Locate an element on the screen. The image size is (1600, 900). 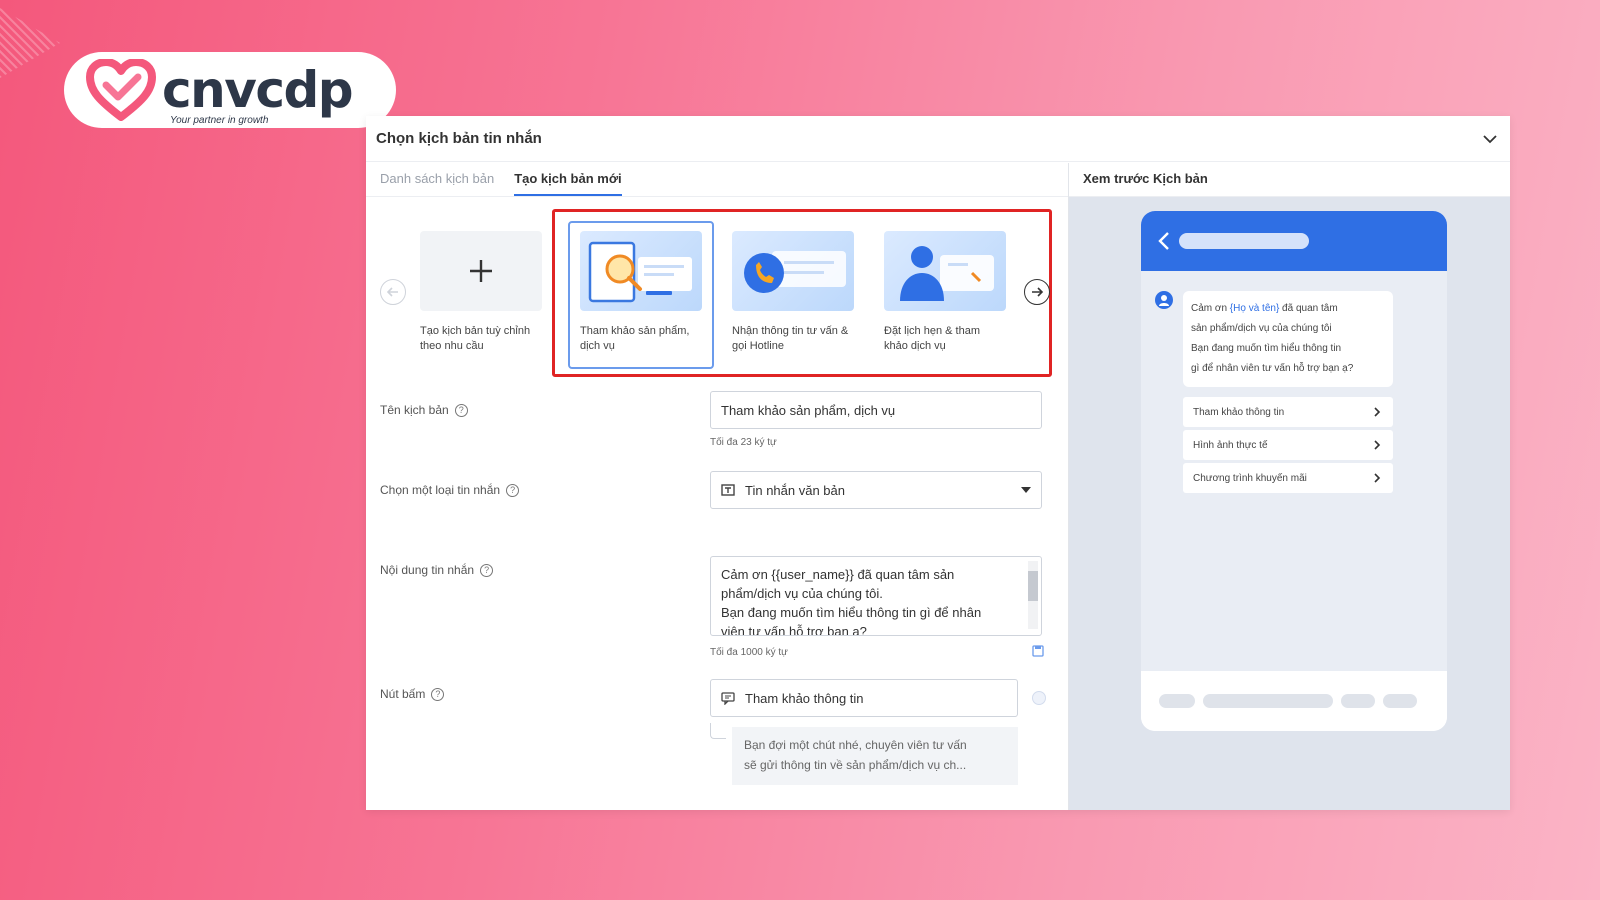
template-card-label: Đặt lịch hẹn & tham khảo dịch vụ is located at coordinates (932, 338).